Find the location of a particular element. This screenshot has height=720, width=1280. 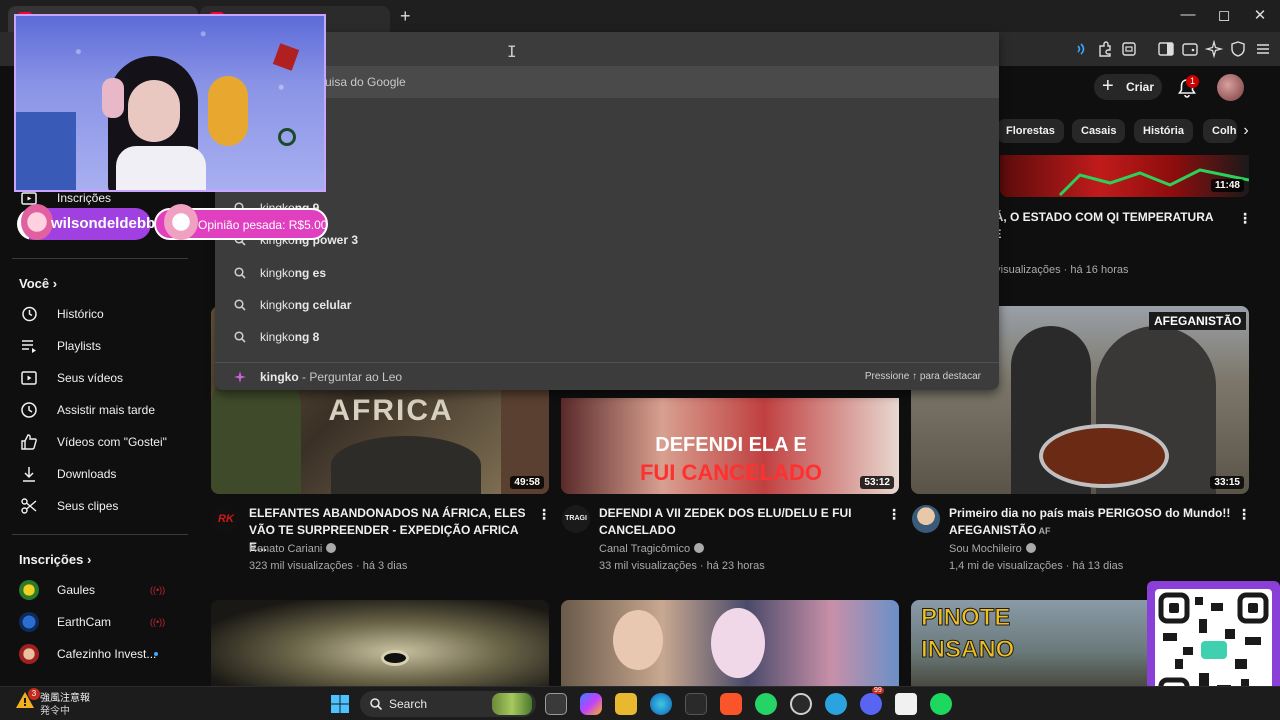

channel-avatar: TRAGI is located at coordinates (576, 519).